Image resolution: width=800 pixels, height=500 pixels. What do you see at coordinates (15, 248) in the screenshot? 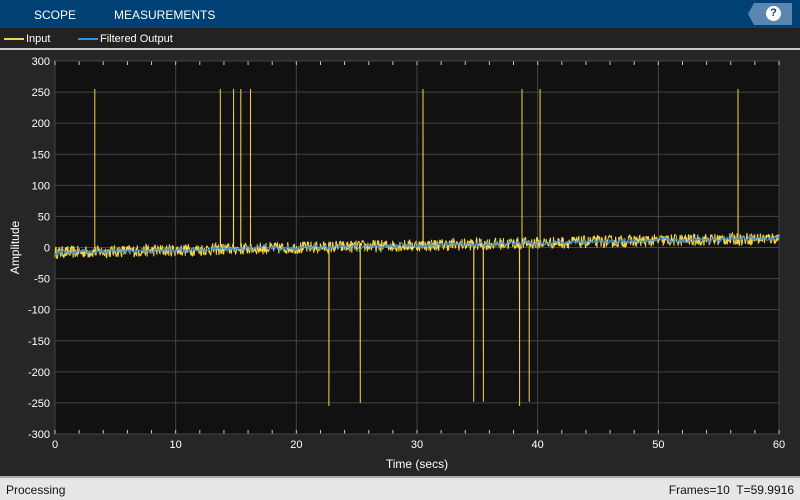
I see `y-axis-label: Amplitude` at bounding box center [15, 248].